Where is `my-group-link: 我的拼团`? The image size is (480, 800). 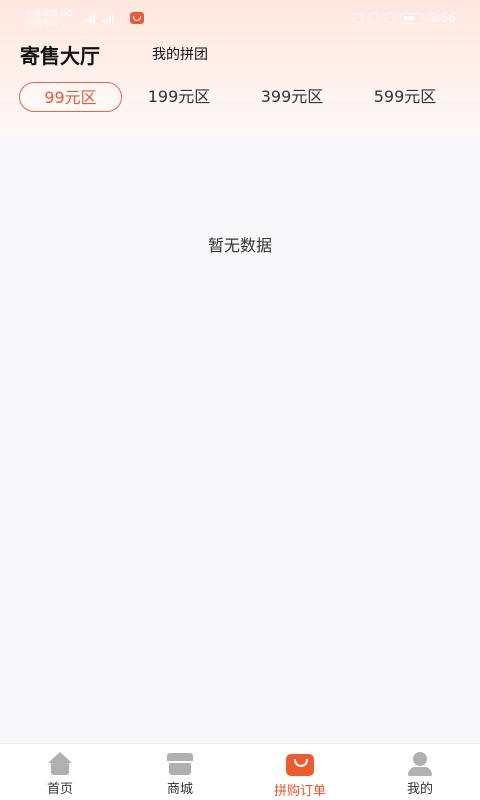 my-group-link: 我的拼团 is located at coordinates (180, 54).